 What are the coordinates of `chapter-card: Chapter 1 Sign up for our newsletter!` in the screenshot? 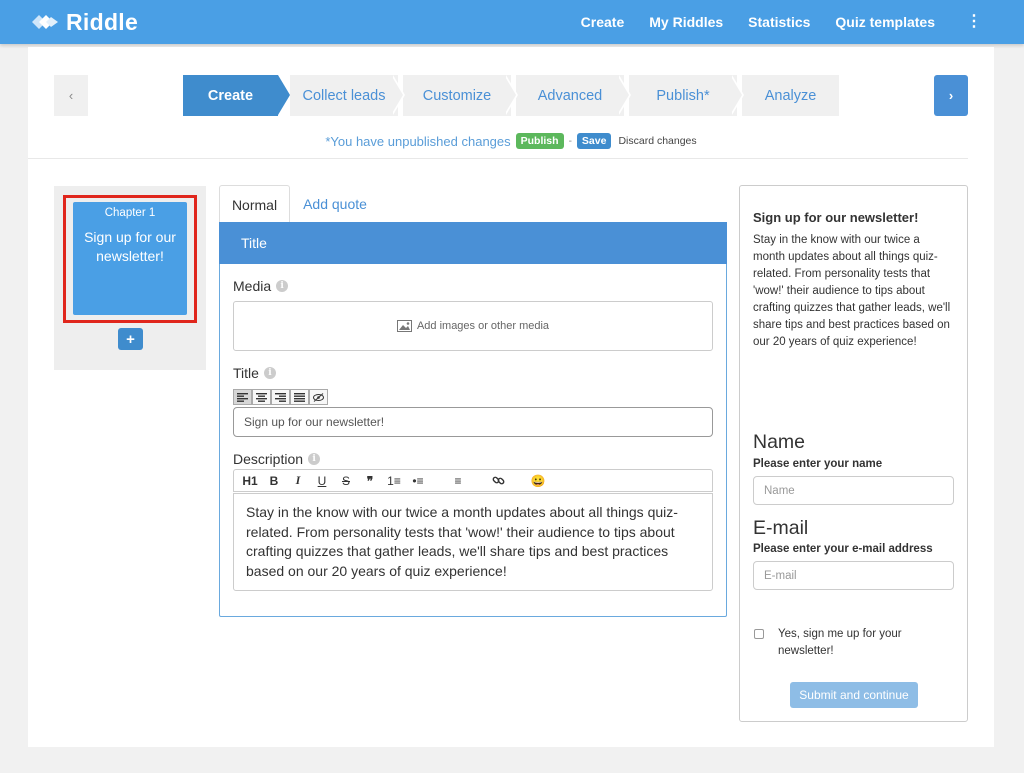 It's located at (130, 258).